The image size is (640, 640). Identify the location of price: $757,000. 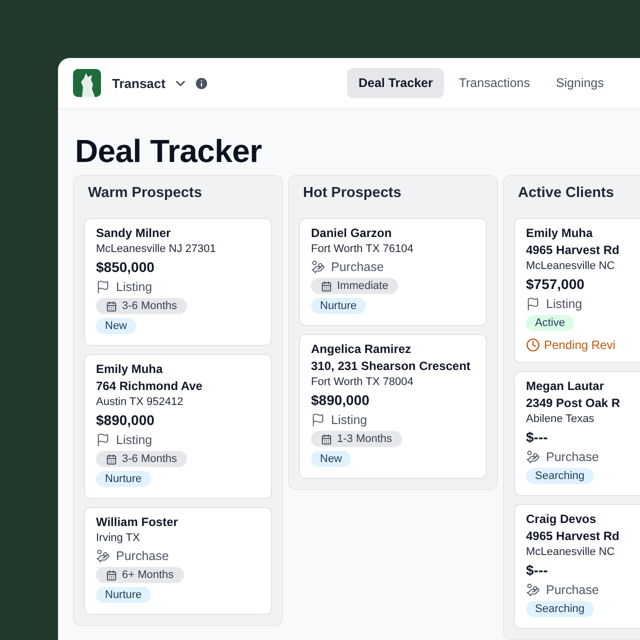
(555, 284).